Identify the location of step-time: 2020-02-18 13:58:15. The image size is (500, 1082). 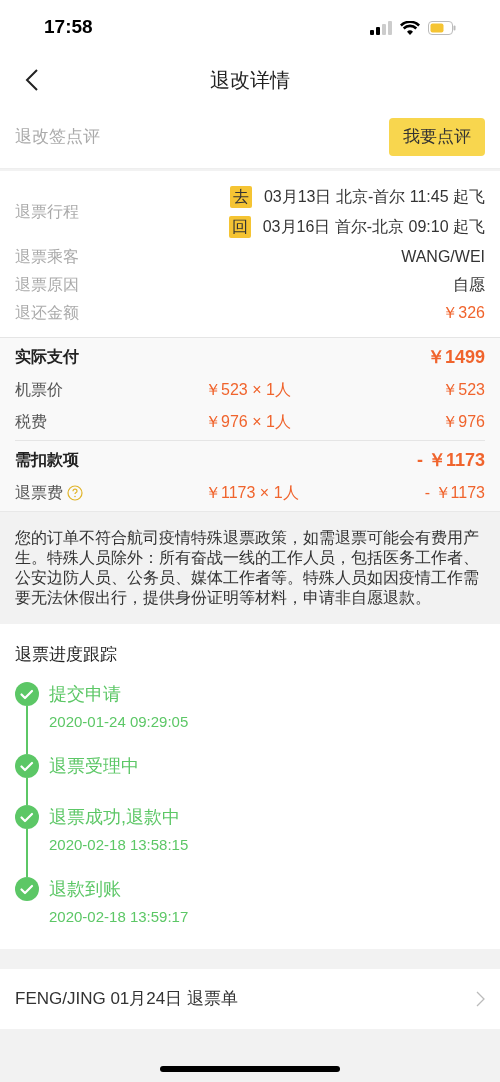
(119, 844).